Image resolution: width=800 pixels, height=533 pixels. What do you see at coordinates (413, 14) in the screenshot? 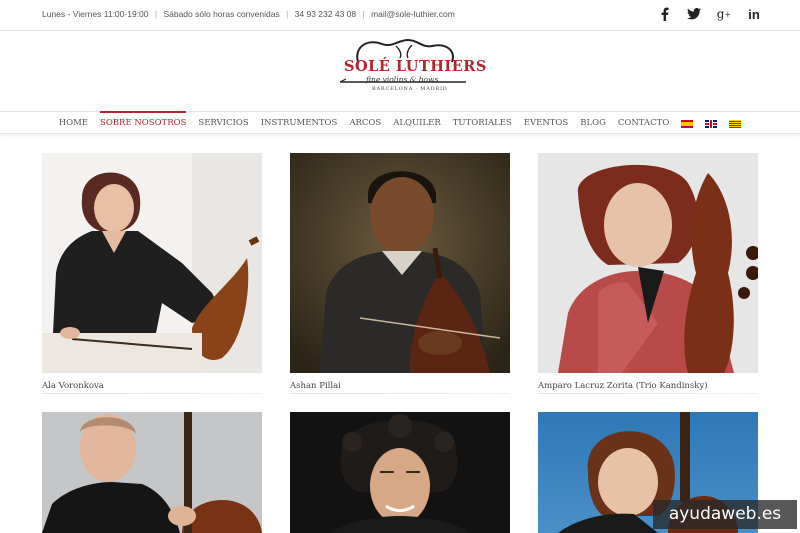
I see `email-link: mail@sole-luthier.com` at bounding box center [413, 14].